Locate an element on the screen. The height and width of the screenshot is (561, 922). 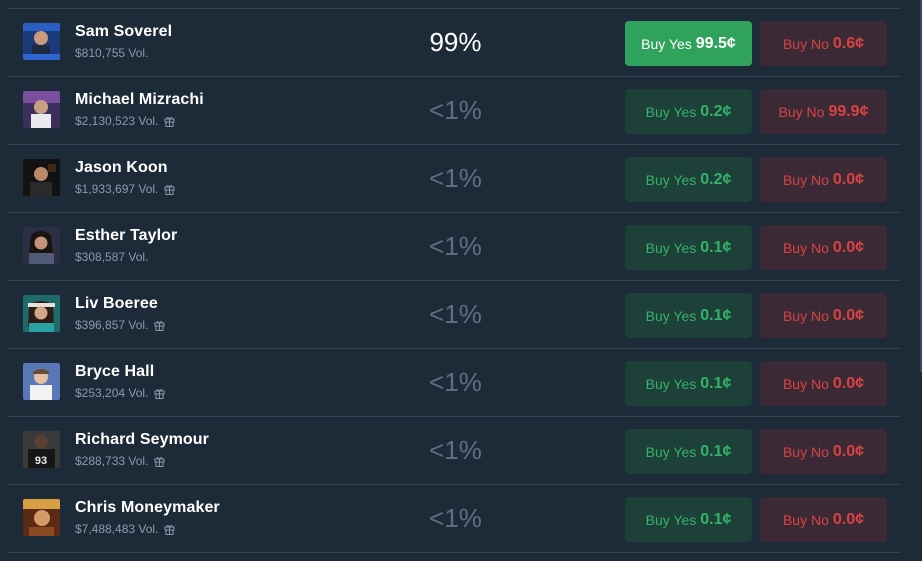
probability-percent: 99% is located at coordinates (455, 42).